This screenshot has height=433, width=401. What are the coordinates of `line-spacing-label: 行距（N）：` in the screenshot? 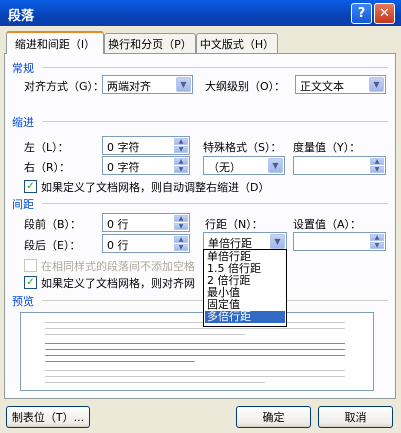 It's located at (234, 224).